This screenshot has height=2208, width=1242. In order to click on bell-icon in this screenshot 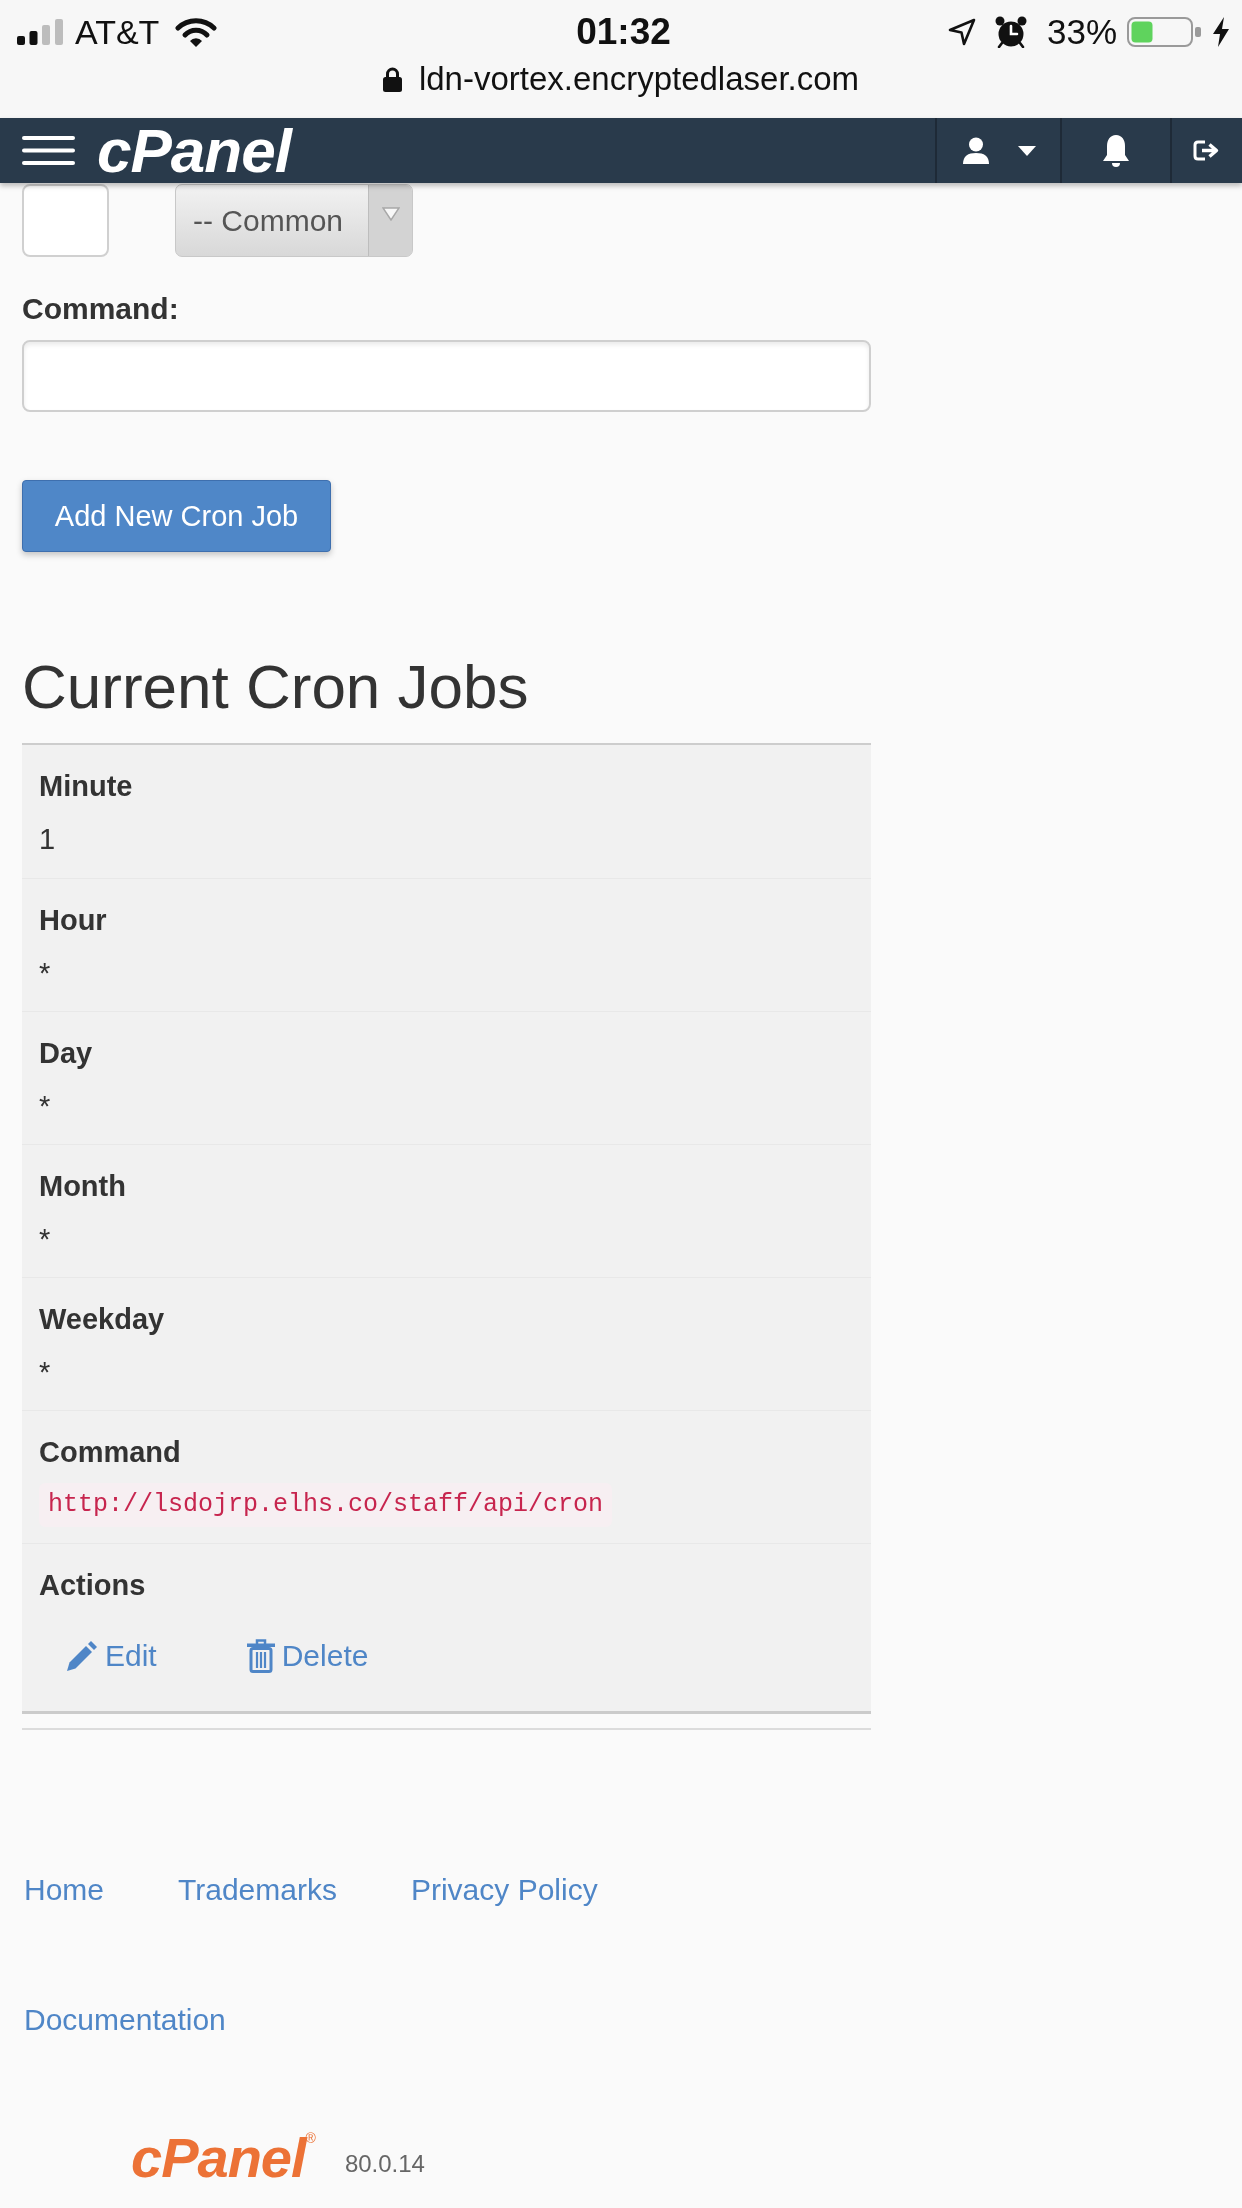, I will do `click(1116, 150)`.